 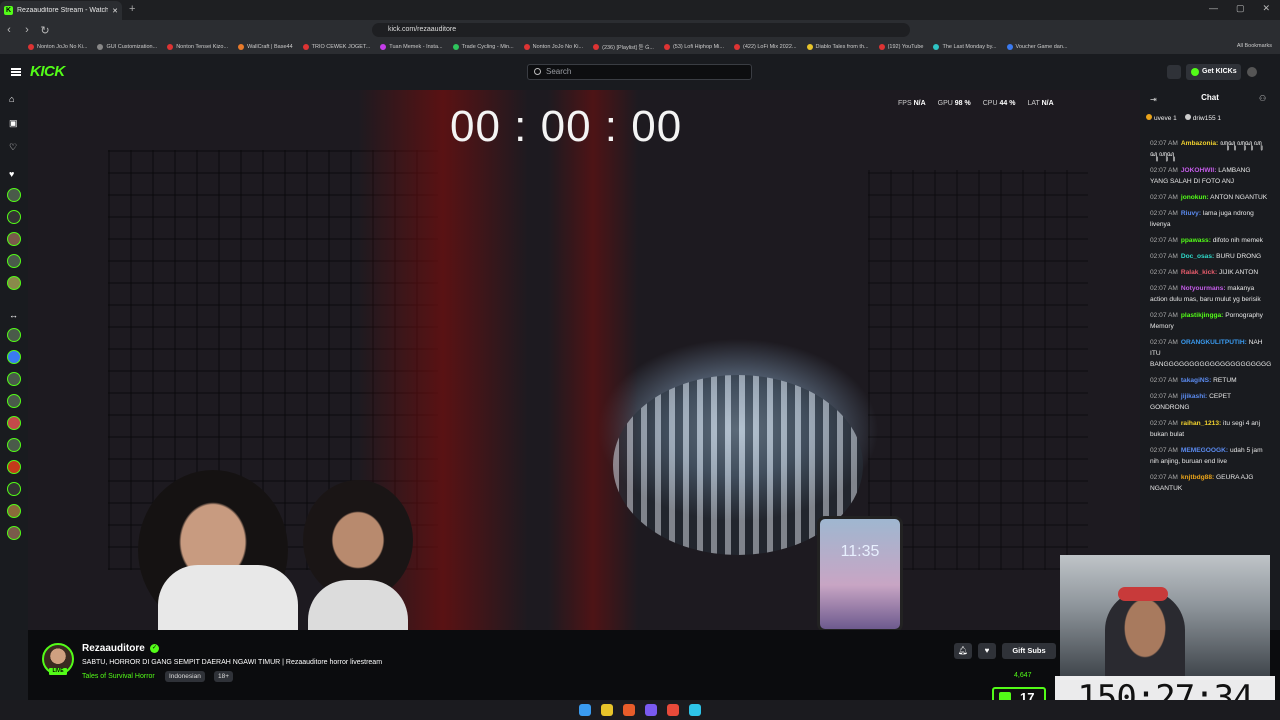 What do you see at coordinates (1203, 288) in the screenshot?
I see `chat-username: Notyourmans:` at bounding box center [1203, 288].